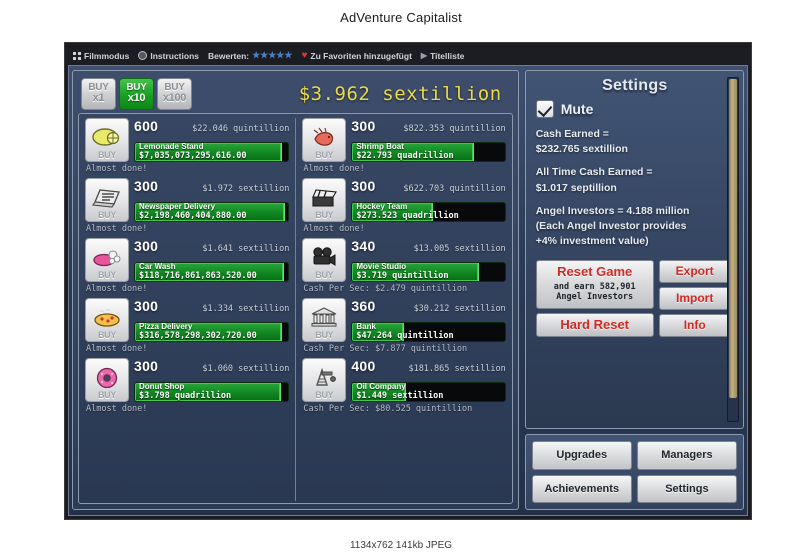 This screenshot has width=802, height=553. Describe the element at coordinates (324, 380) in the screenshot. I see `oil-derrick-icon: BUY` at that location.